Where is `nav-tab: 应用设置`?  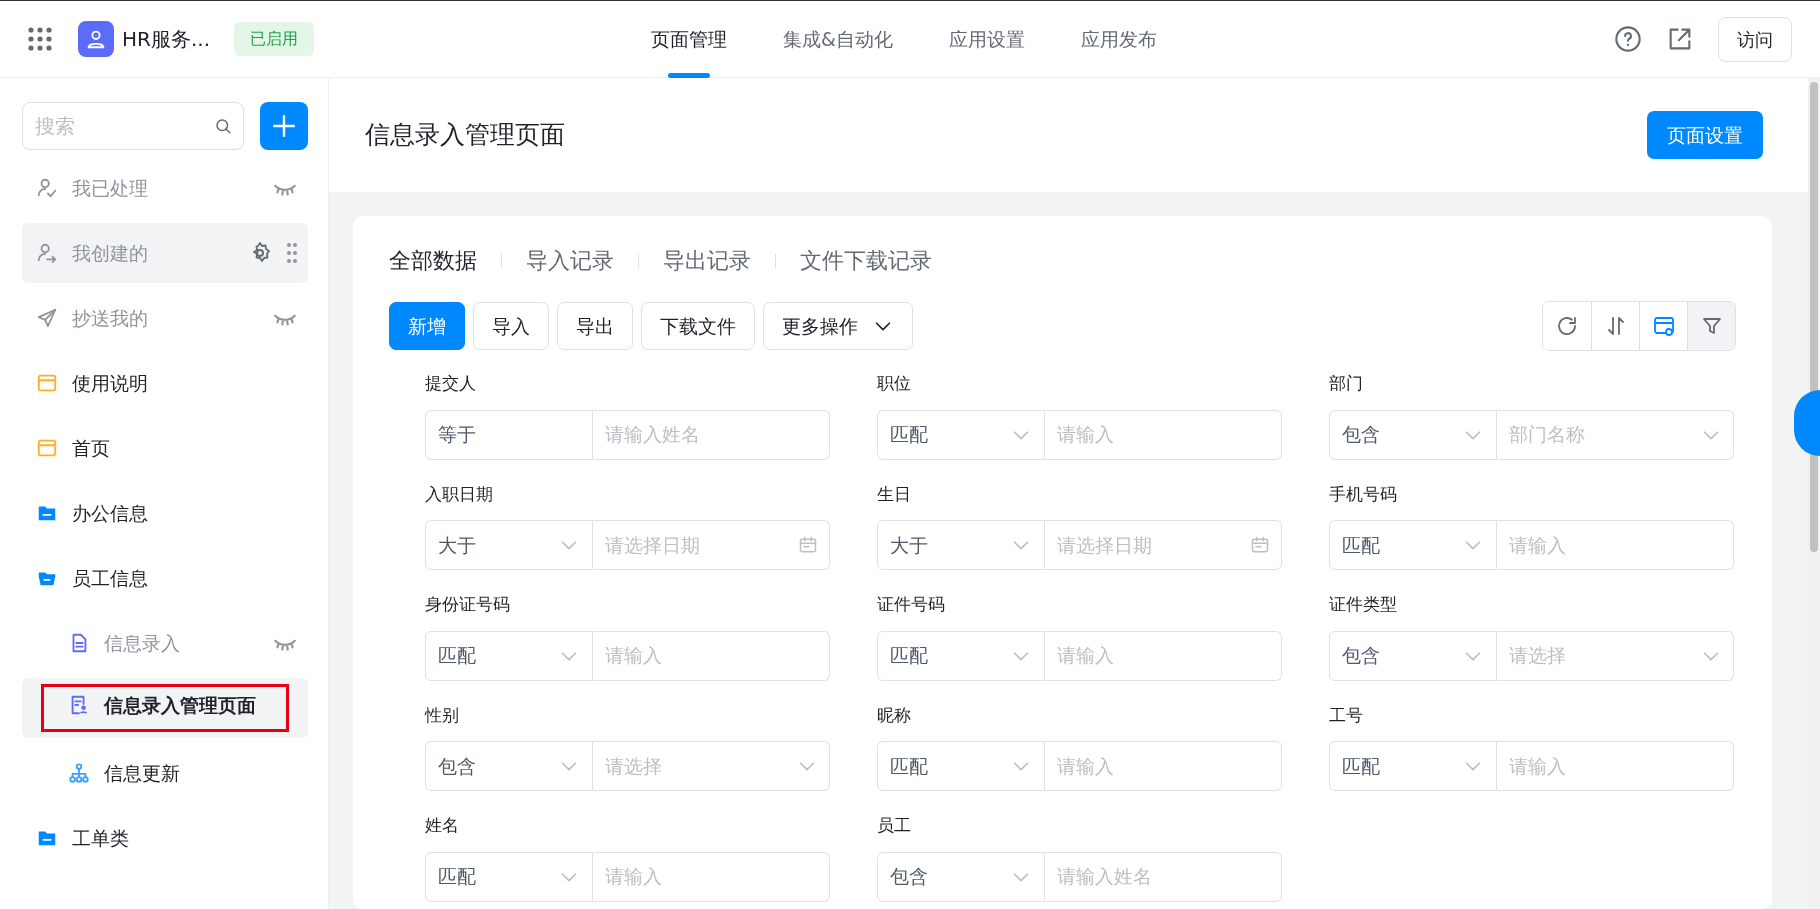 nav-tab: 应用设置 is located at coordinates (986, 39).